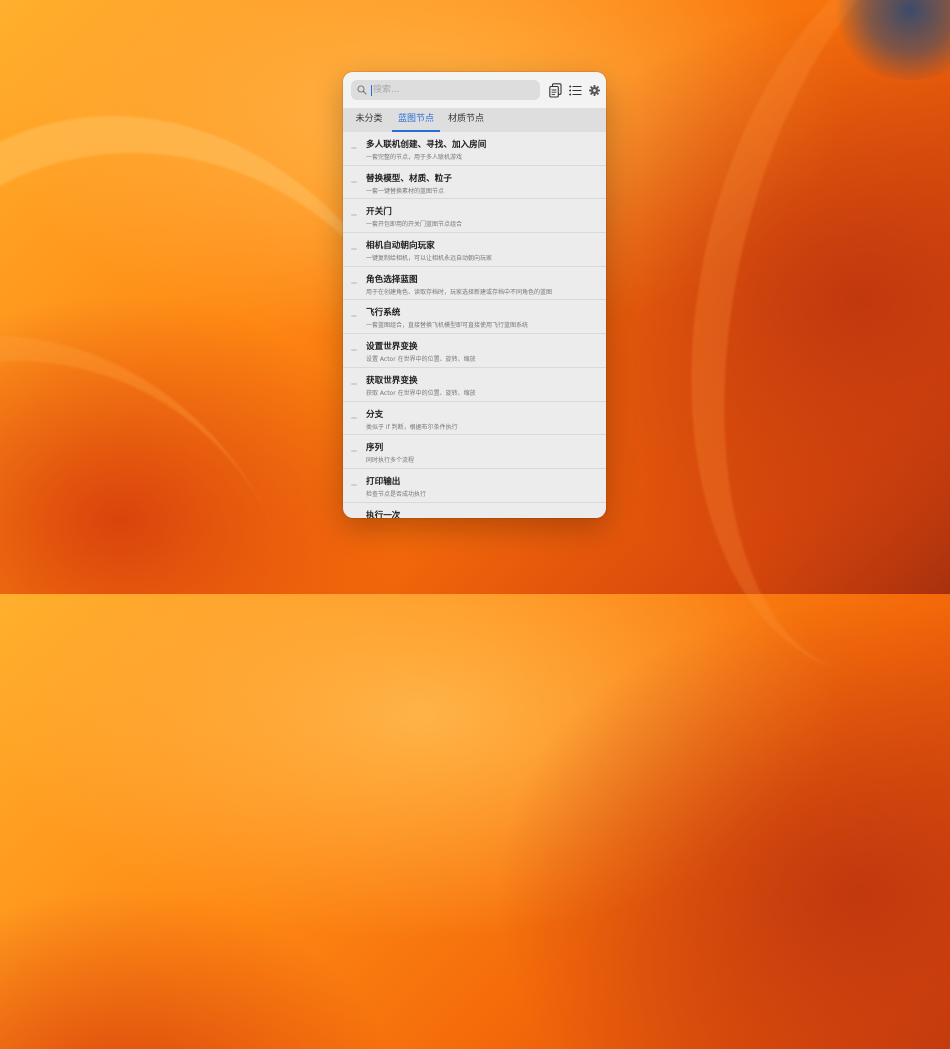  What do you see at coordinates (421, 358) in the screenshot?
I see `item-description: 设置 Actor 在世界中的位置、旋转、缩放` at bounding box center [421, 358].